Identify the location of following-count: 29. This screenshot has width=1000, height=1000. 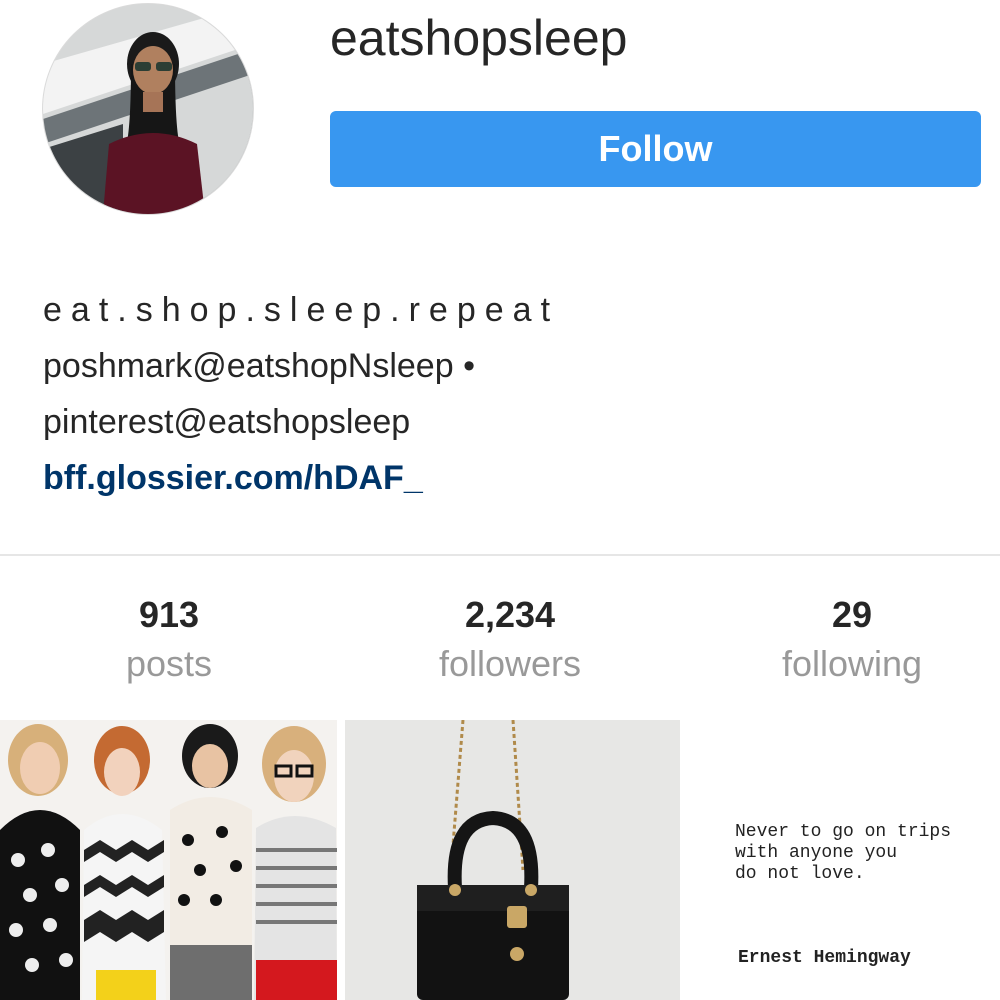
(852, 614).